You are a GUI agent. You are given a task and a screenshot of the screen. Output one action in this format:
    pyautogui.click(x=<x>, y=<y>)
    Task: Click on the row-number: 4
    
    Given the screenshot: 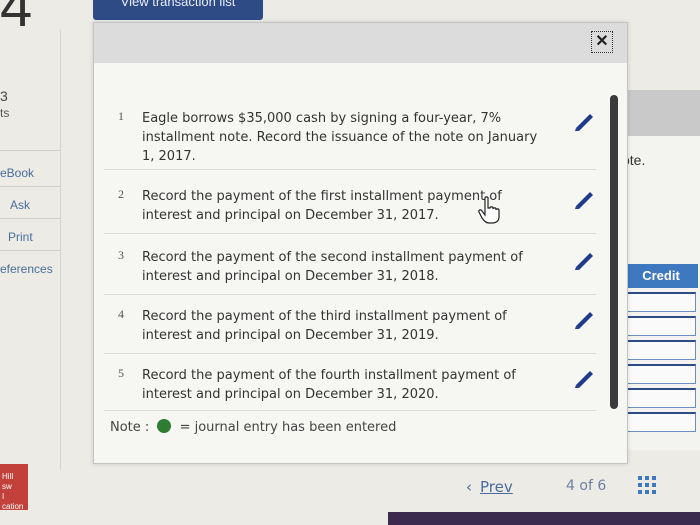 What is the action you would take?
    pyautogui.click(x=121, y=314)
    